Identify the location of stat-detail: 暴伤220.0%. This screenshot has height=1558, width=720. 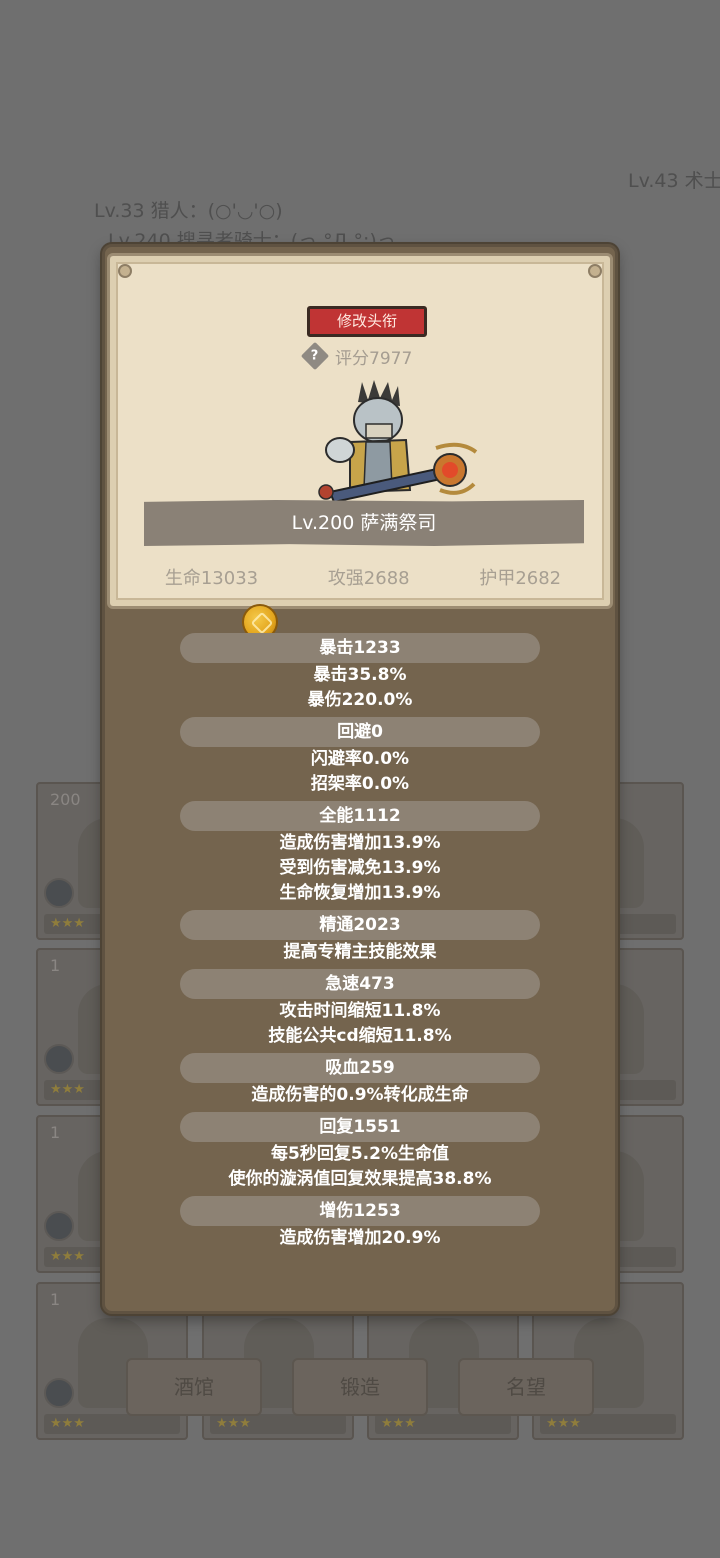
(360, 700).